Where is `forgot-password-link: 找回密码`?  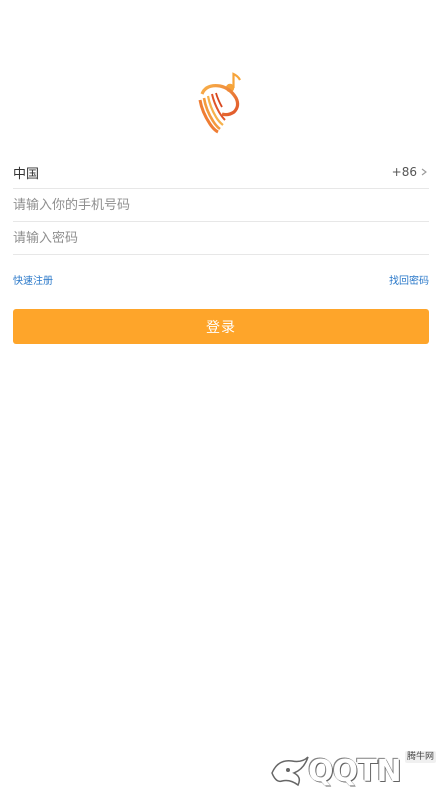
forgot-password-link: 找回密码 is located at coordinates (409, 279).